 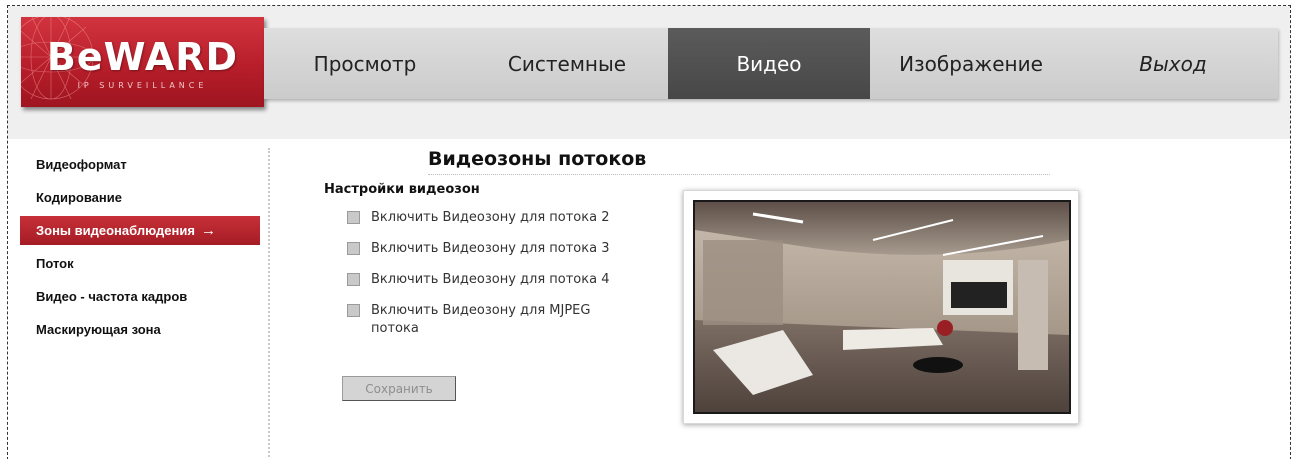 What do you see at coordinates (537, 159) in the screenshot?
I see `page-title: Видеозоны потоков` at bounding box center [537, 159].